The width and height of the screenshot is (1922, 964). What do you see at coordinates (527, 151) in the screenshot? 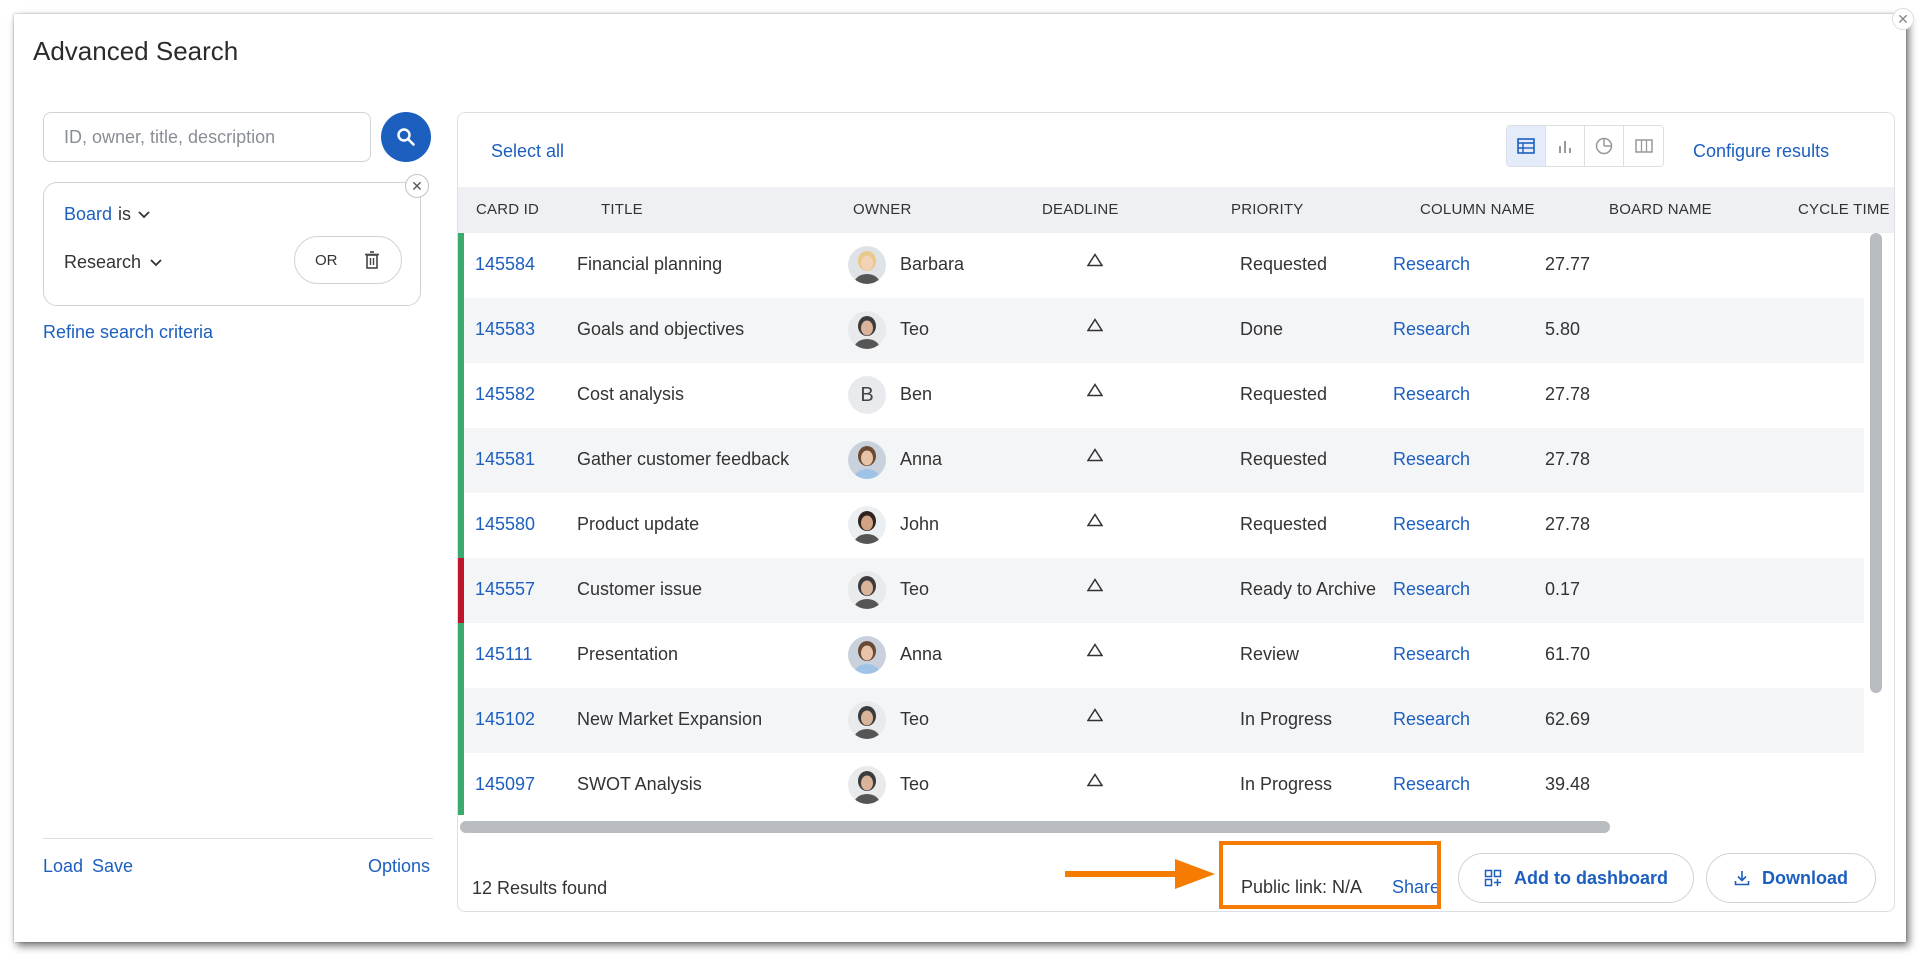
I see `select-all-link: Select all` at bounding box center [527, 151].